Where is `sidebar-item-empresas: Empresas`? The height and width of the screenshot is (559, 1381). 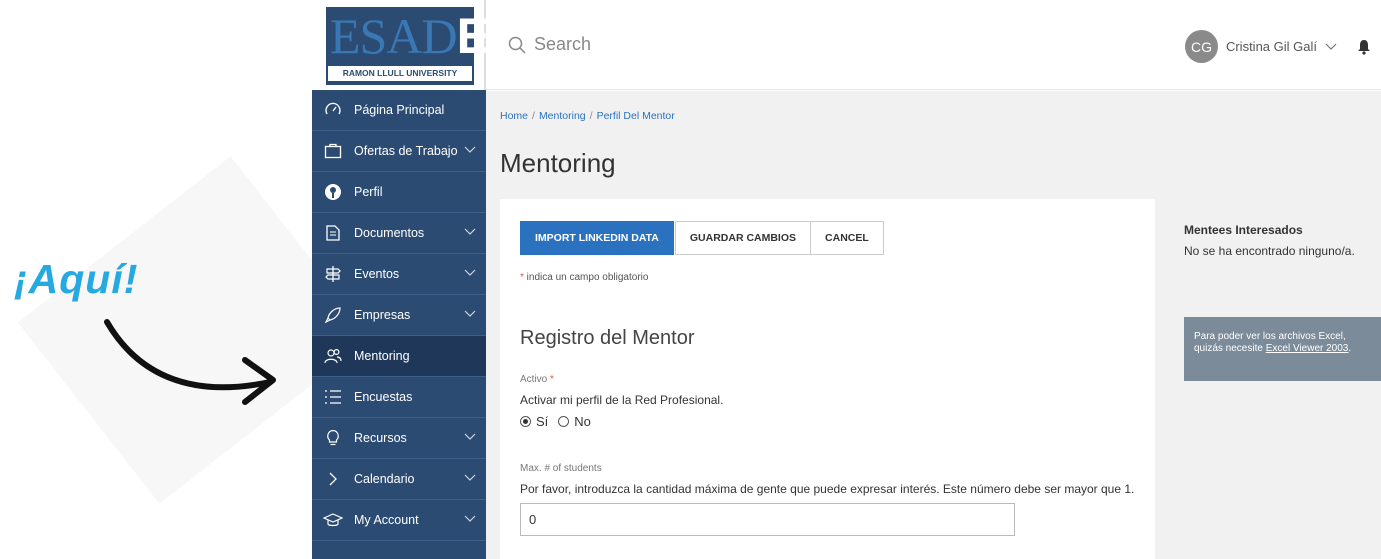
sidebar-item-empresas: Empresas is located at coordinates (399, 315).